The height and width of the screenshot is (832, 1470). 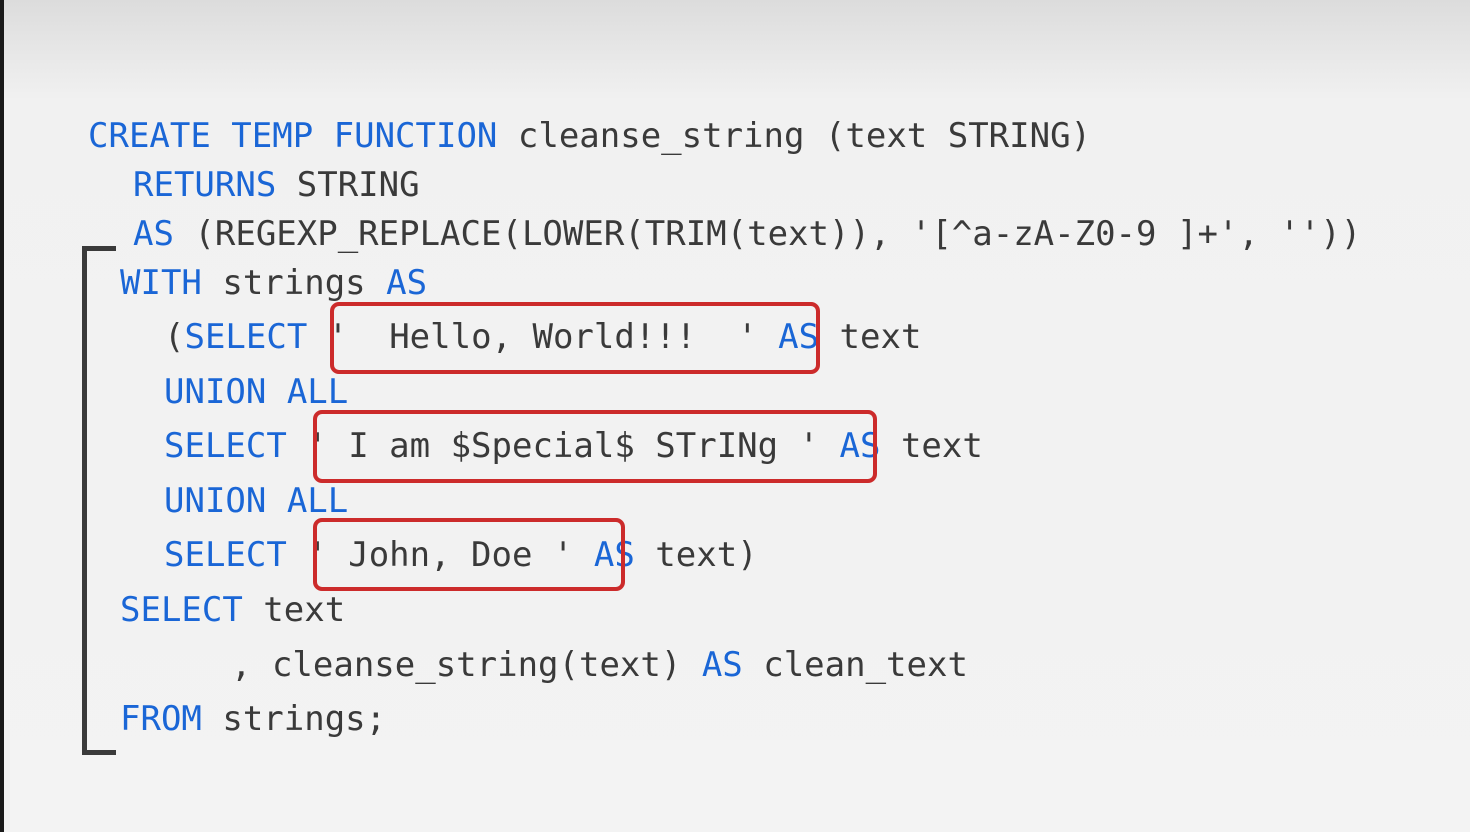 I want to click on code-line-union-all-1: UNION ALL, so click(x=256, y=392).